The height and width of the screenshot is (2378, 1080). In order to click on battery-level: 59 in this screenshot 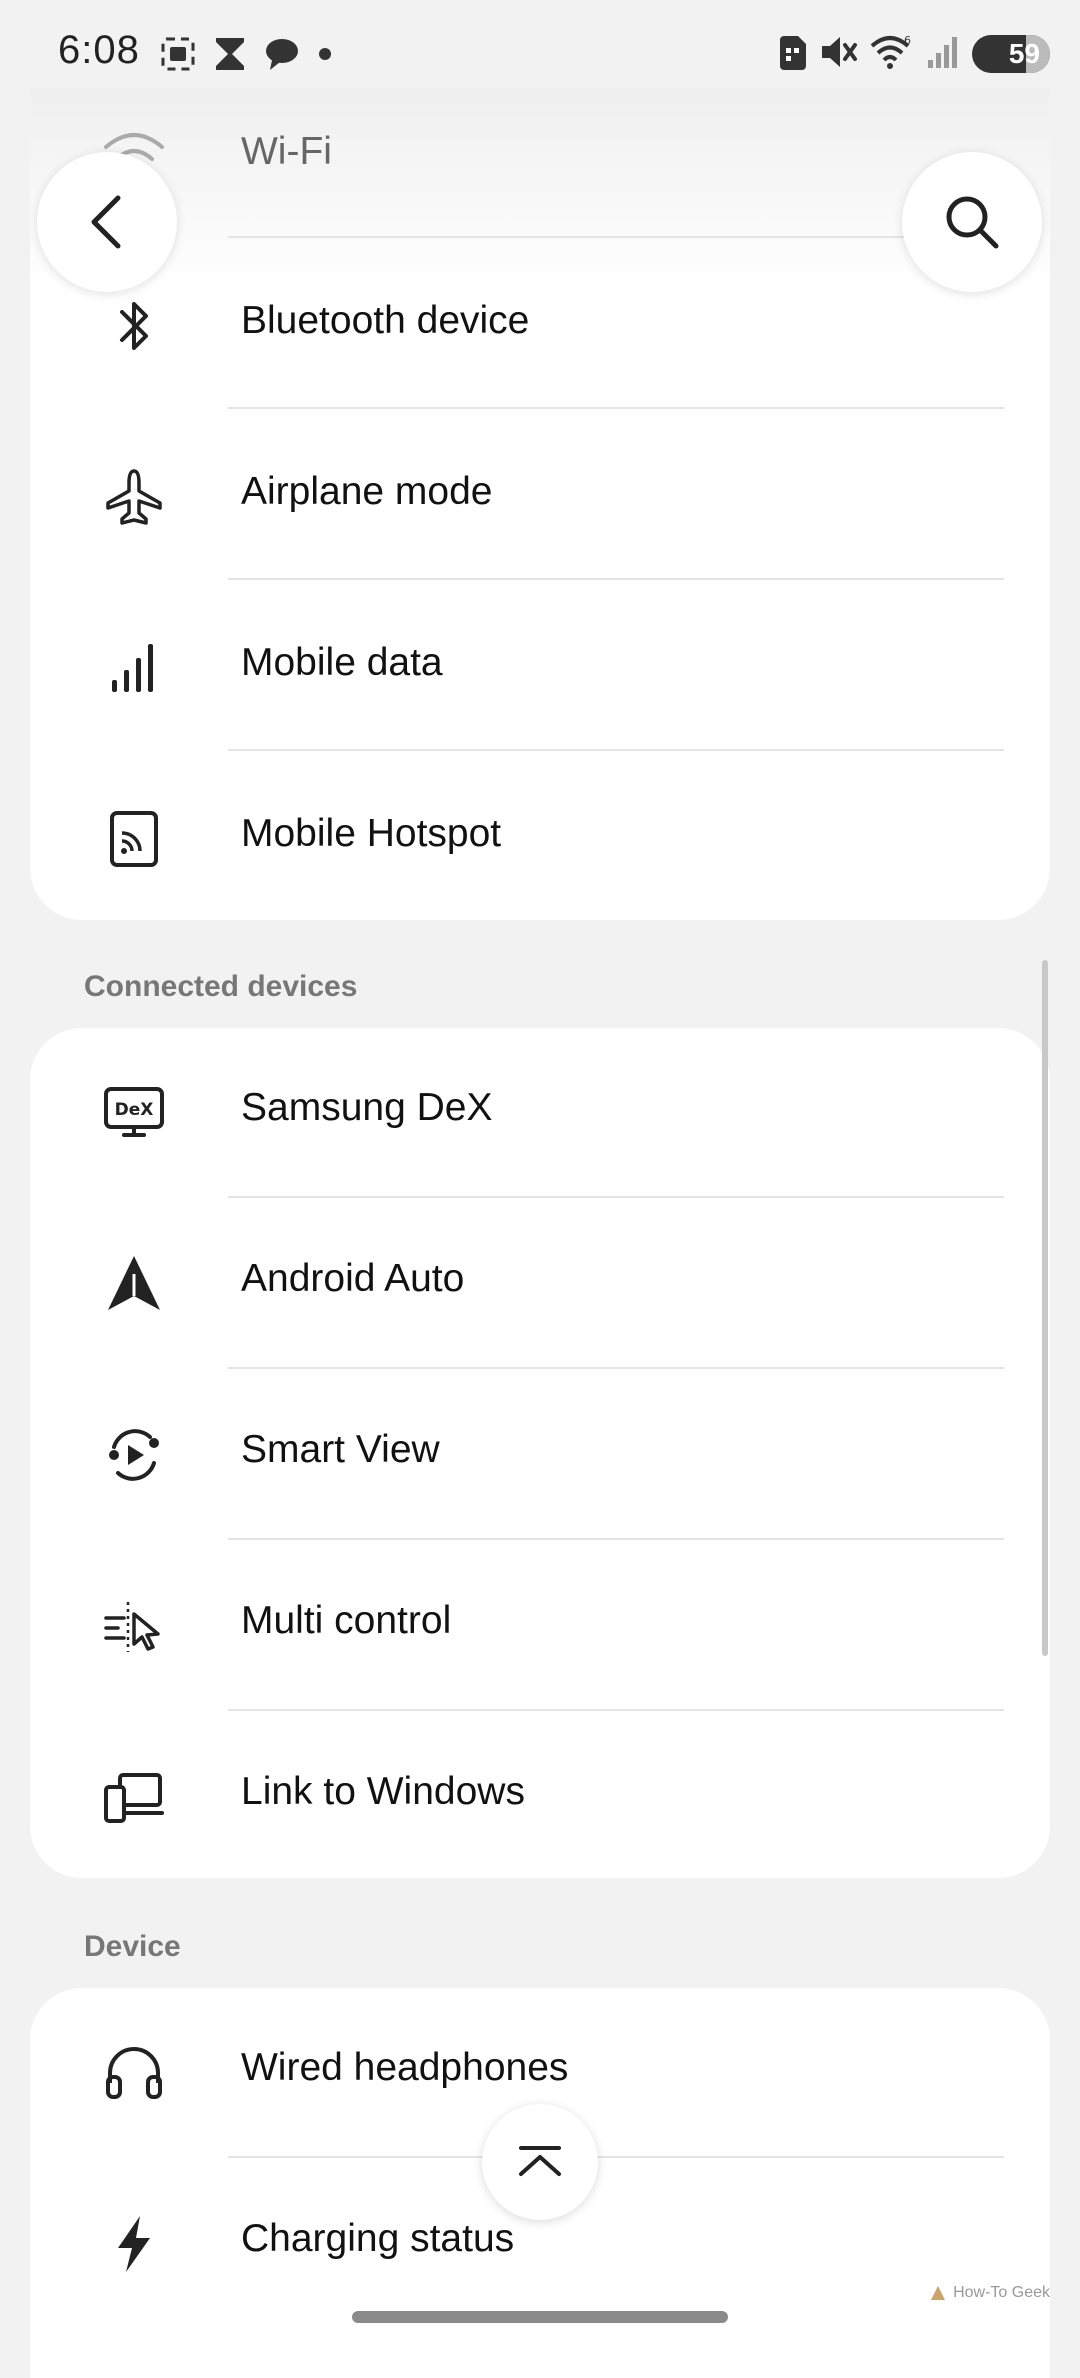, I will do `click(1024, 53)`.